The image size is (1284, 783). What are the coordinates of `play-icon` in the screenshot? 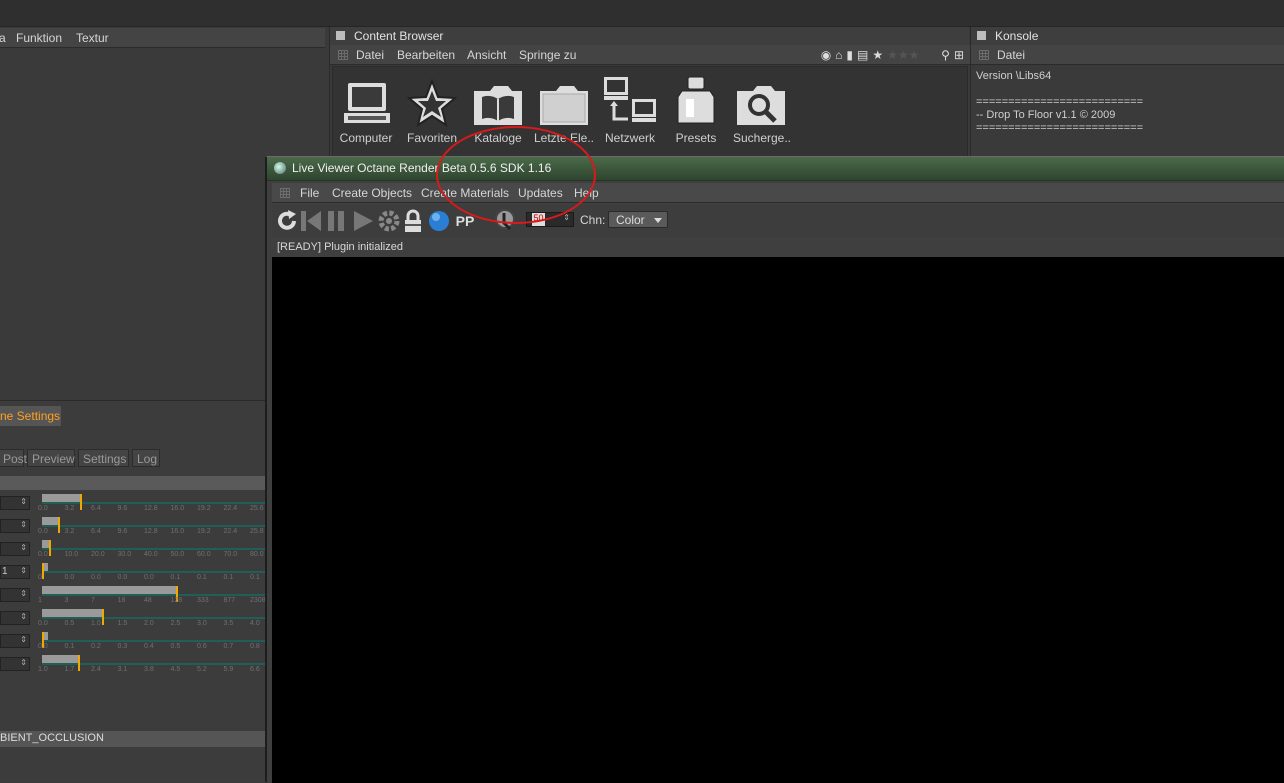 It's located at (363, 221).